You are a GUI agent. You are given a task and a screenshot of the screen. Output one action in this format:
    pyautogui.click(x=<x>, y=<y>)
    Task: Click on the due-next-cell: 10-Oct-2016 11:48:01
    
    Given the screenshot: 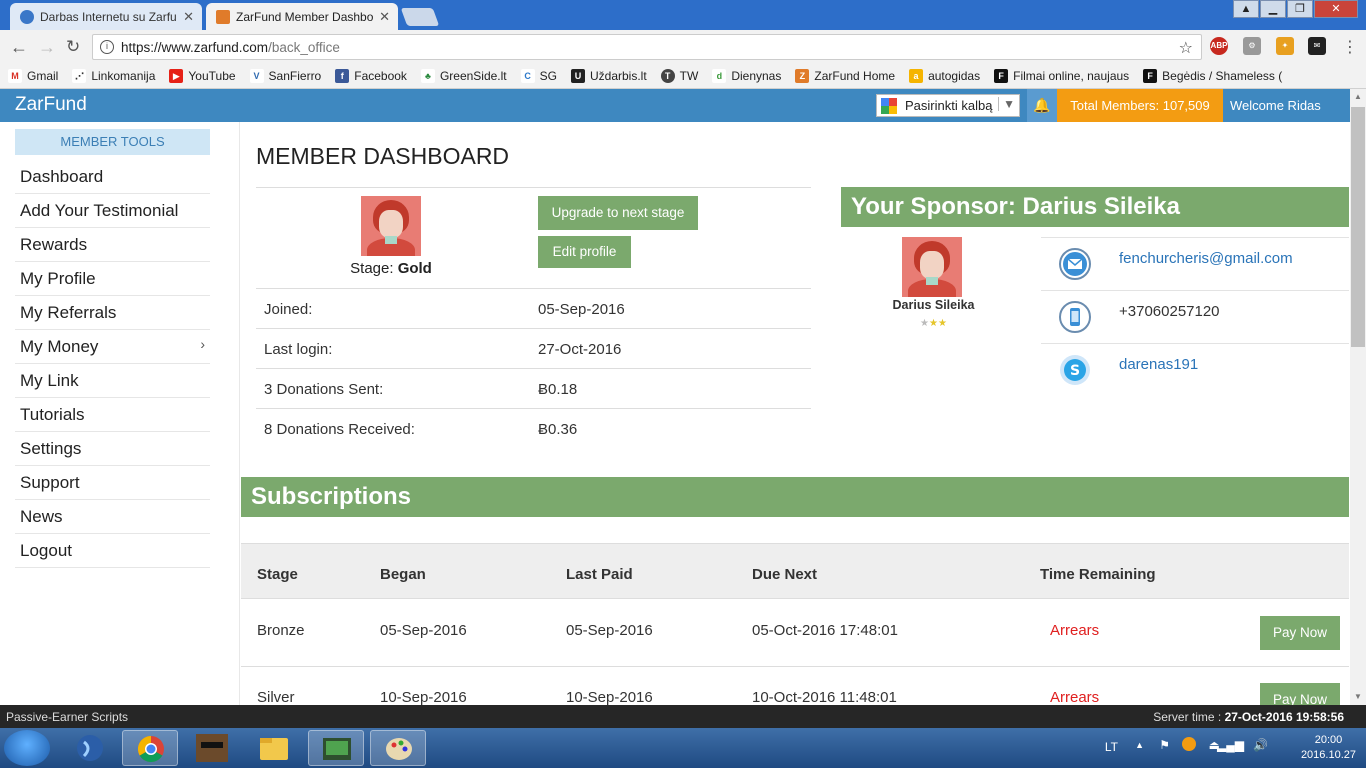 What is the action you would take?
    pyautogui.click(x=824, y=697)
    